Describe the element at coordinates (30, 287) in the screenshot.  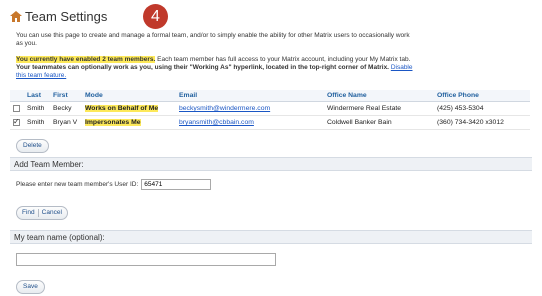
I see `save-button: Save` at that location.